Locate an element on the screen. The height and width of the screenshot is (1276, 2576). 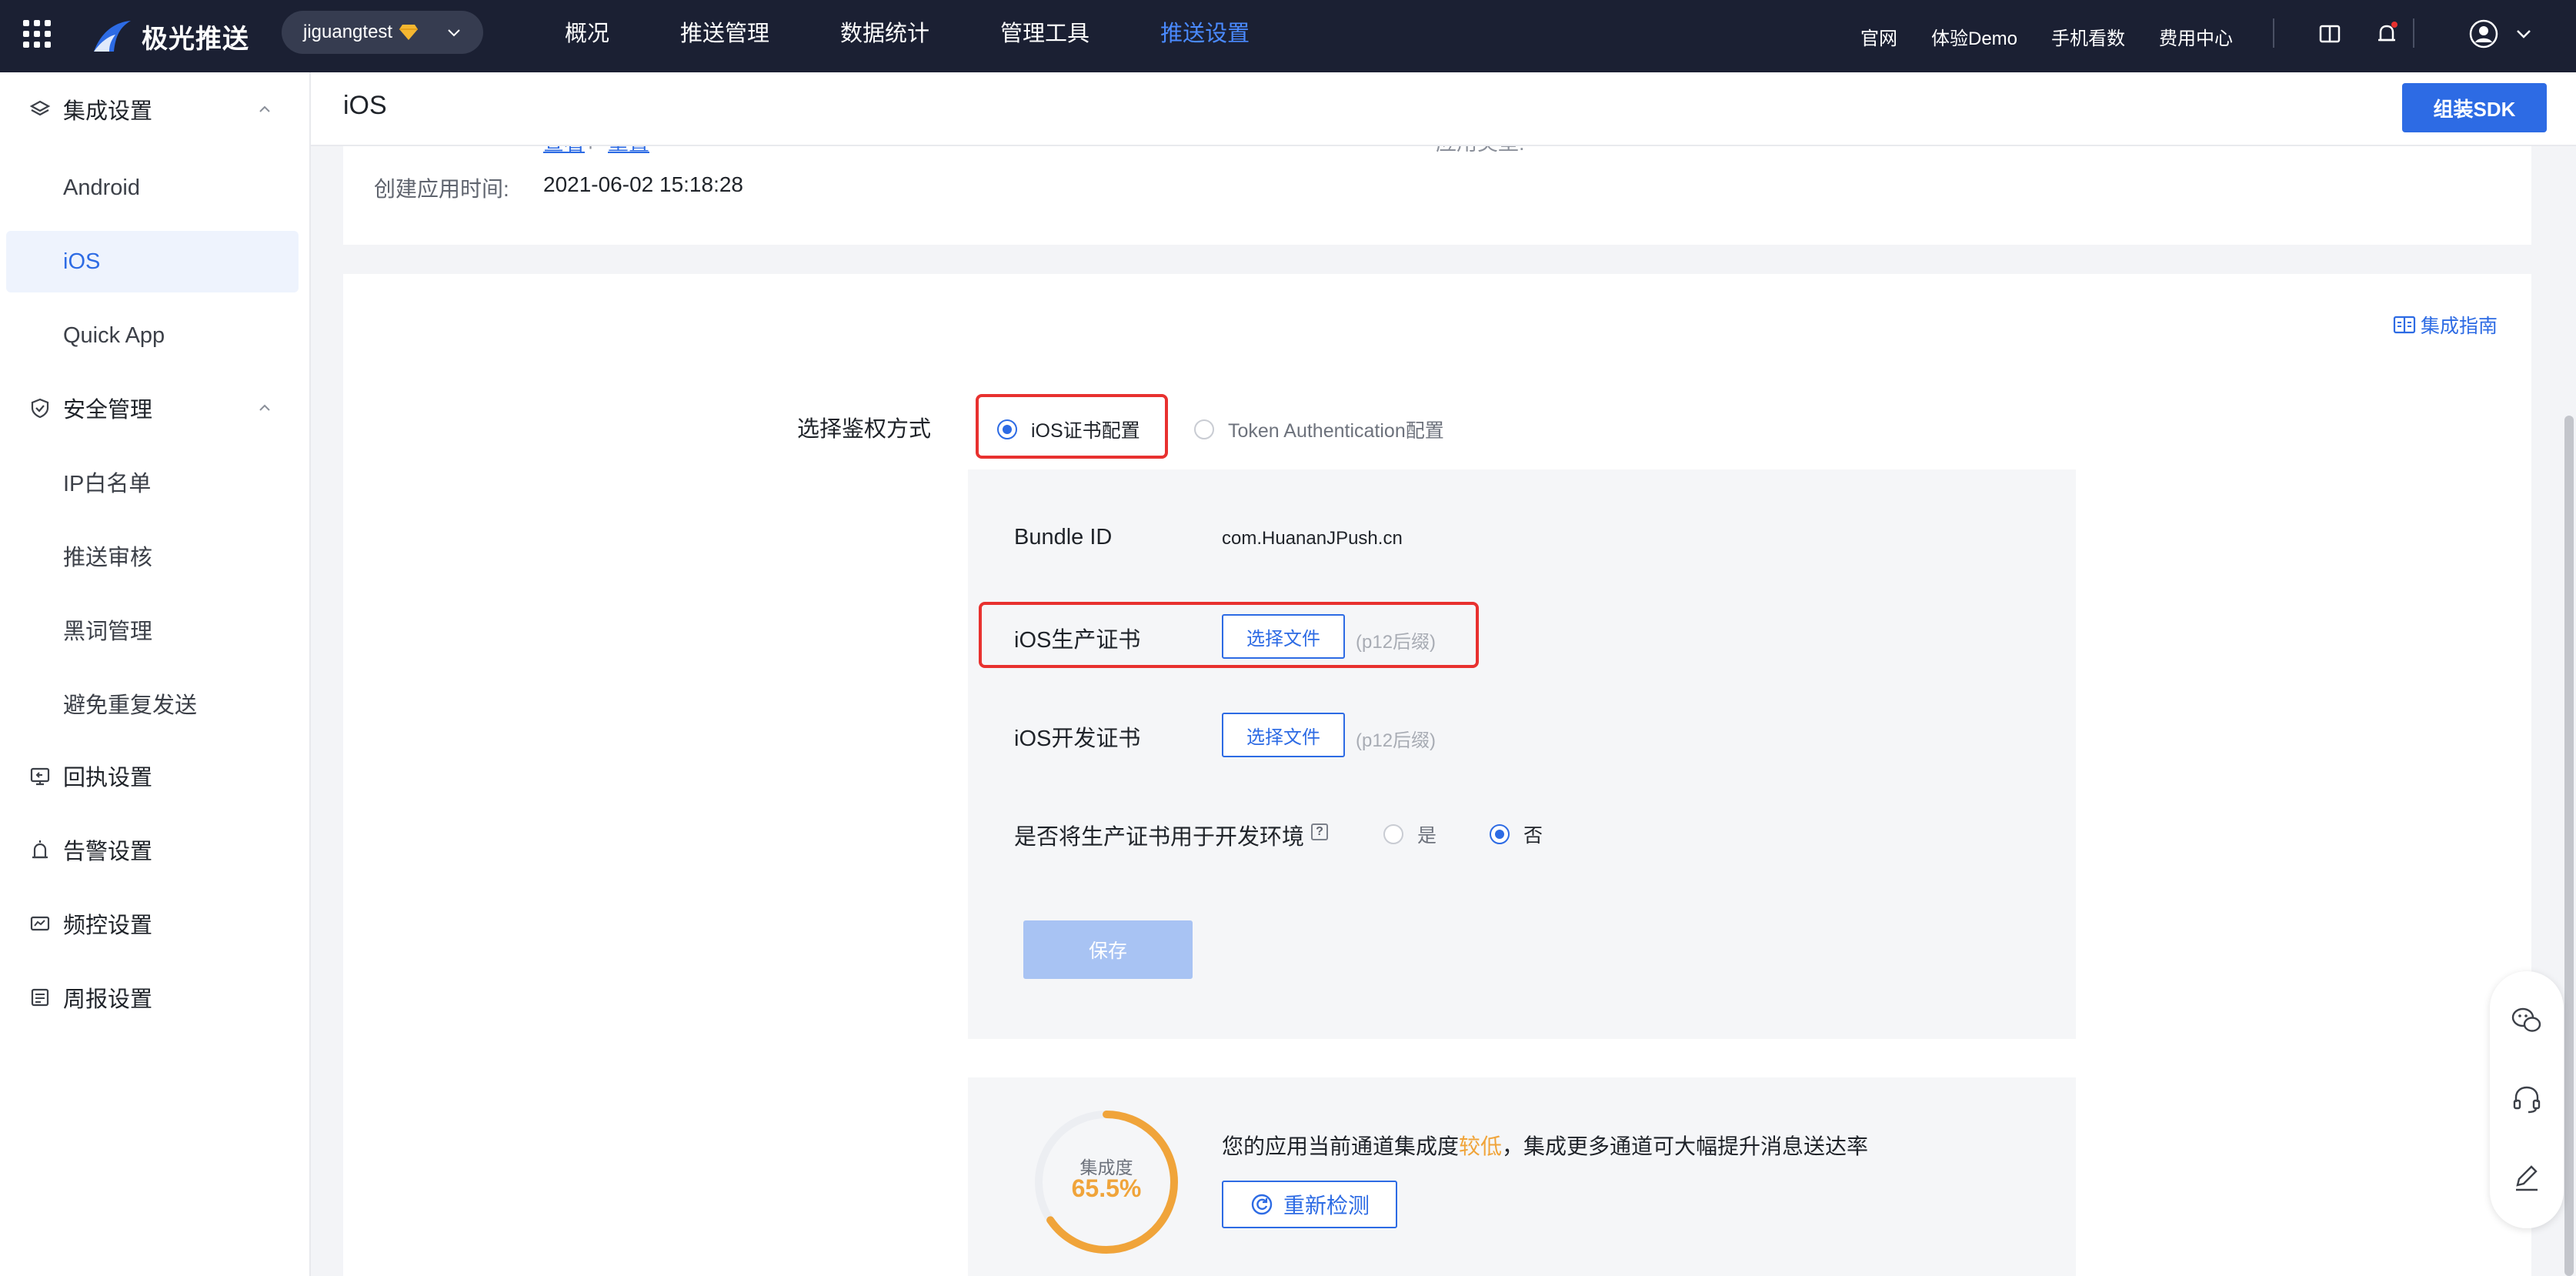
score-message-prefix: 您的应用当前通道集成度 is located at coordinates (1341, 1146).